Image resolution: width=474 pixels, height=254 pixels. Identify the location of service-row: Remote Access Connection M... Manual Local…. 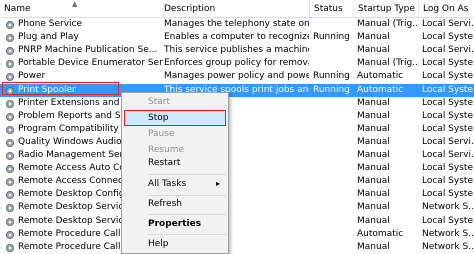
(237, 181).